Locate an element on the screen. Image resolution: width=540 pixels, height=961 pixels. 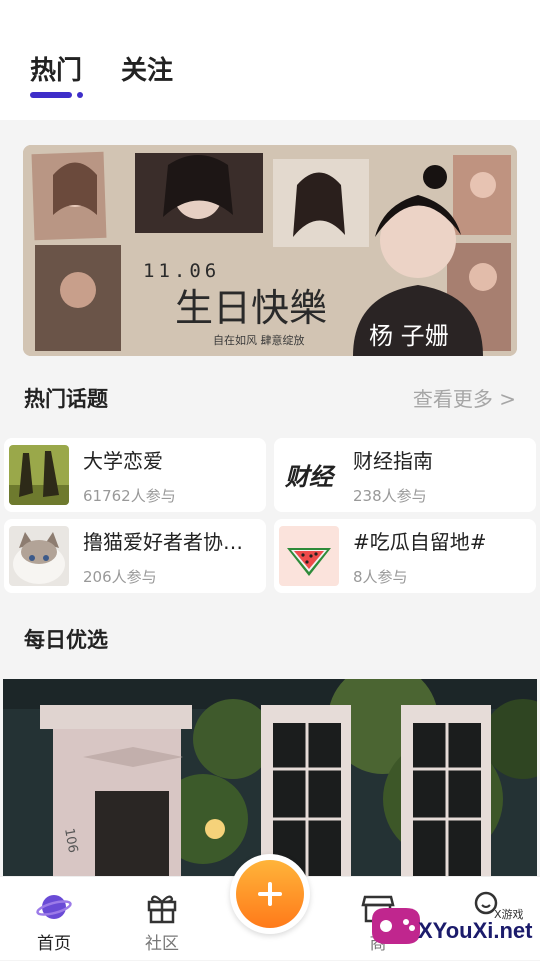
topic-name: 大学恋爱 is located at coordinates (123, 461).